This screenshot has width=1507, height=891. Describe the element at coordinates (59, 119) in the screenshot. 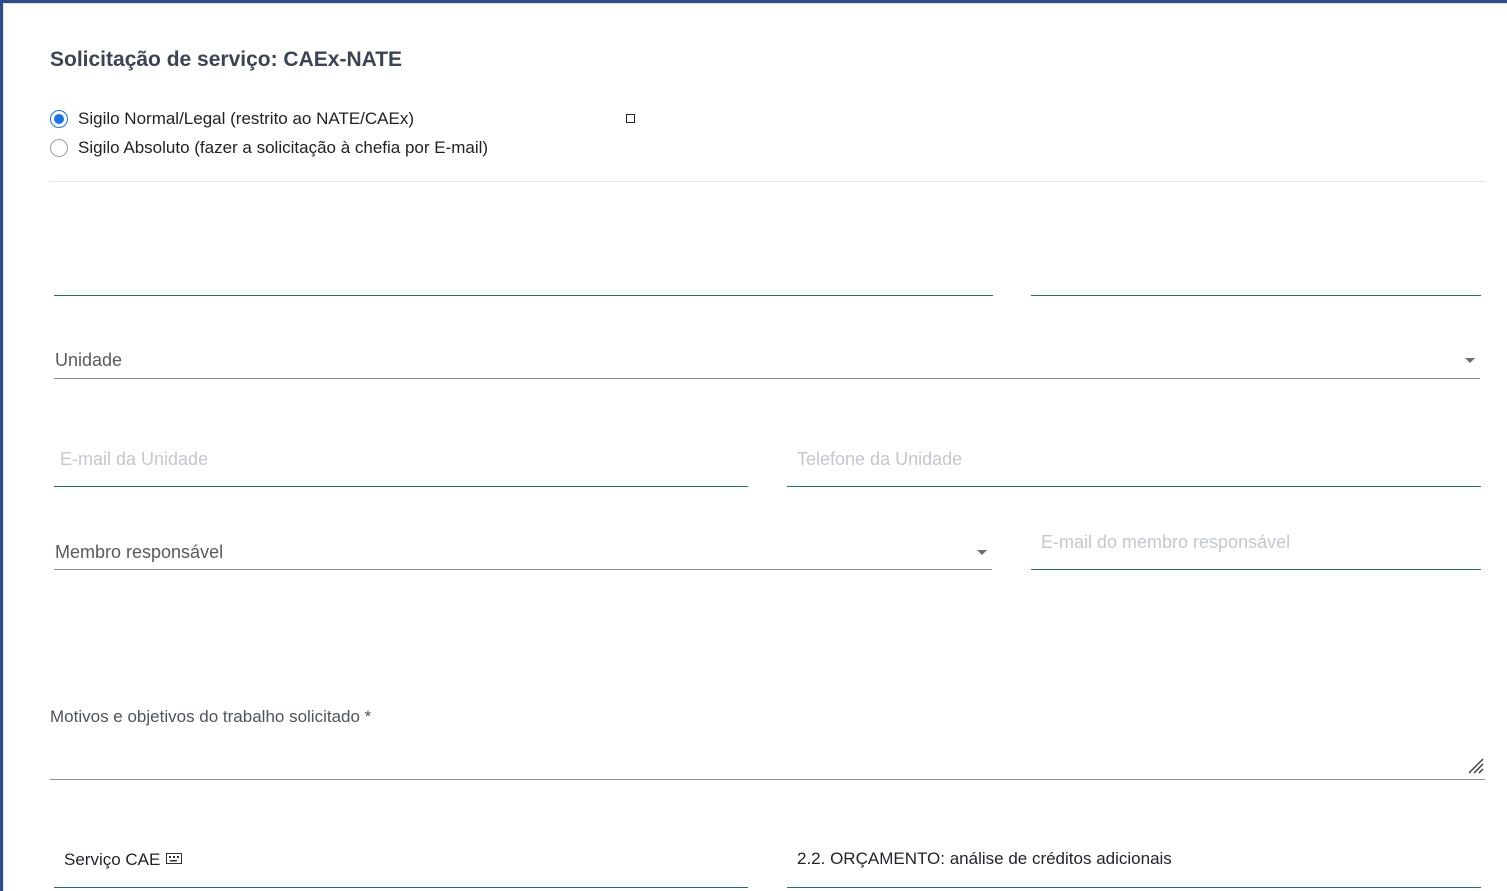

I see `radio-checked-icon` at that location.